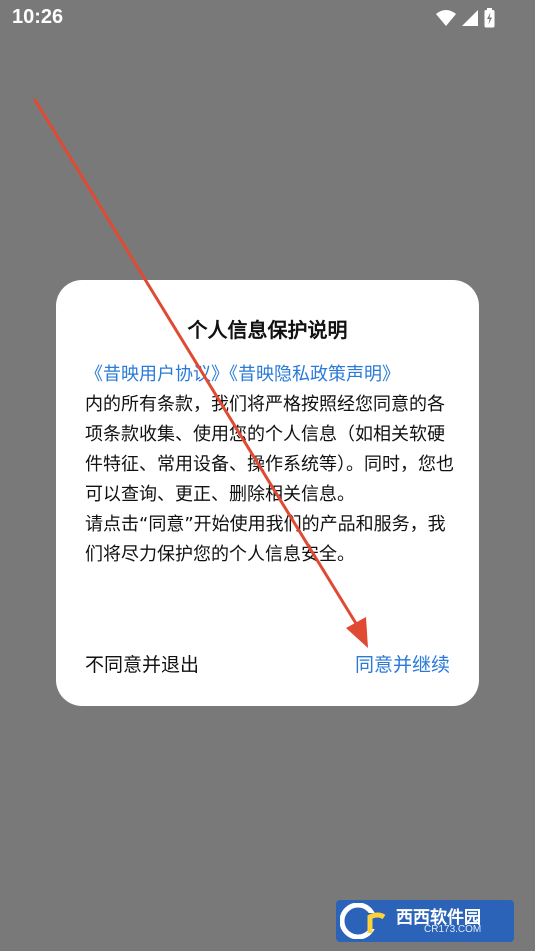 This screenshot has height=951, width=535. What do you see at coordinates (470, 18) in the screenshot?
I see `cellular-signal-icon` at bounding box center [470, 18].